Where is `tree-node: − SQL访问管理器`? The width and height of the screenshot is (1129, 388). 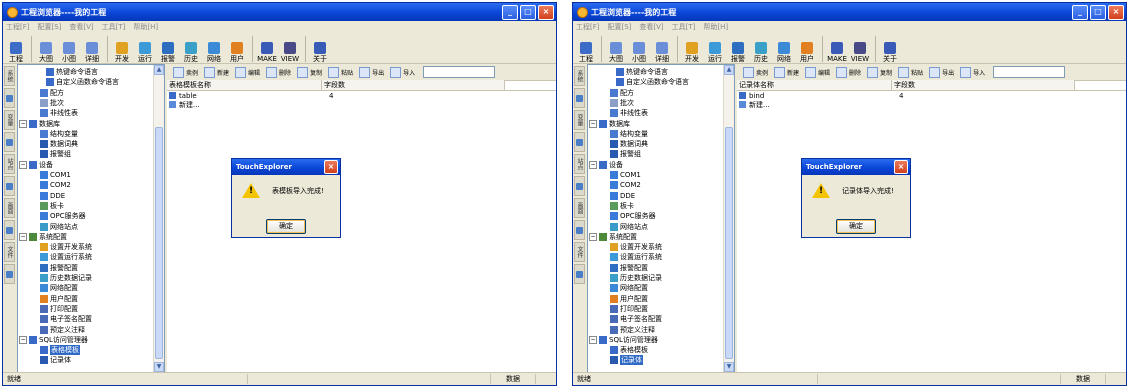 tree-node: − SQL访问管理器 is located at coordinates (623, 340).